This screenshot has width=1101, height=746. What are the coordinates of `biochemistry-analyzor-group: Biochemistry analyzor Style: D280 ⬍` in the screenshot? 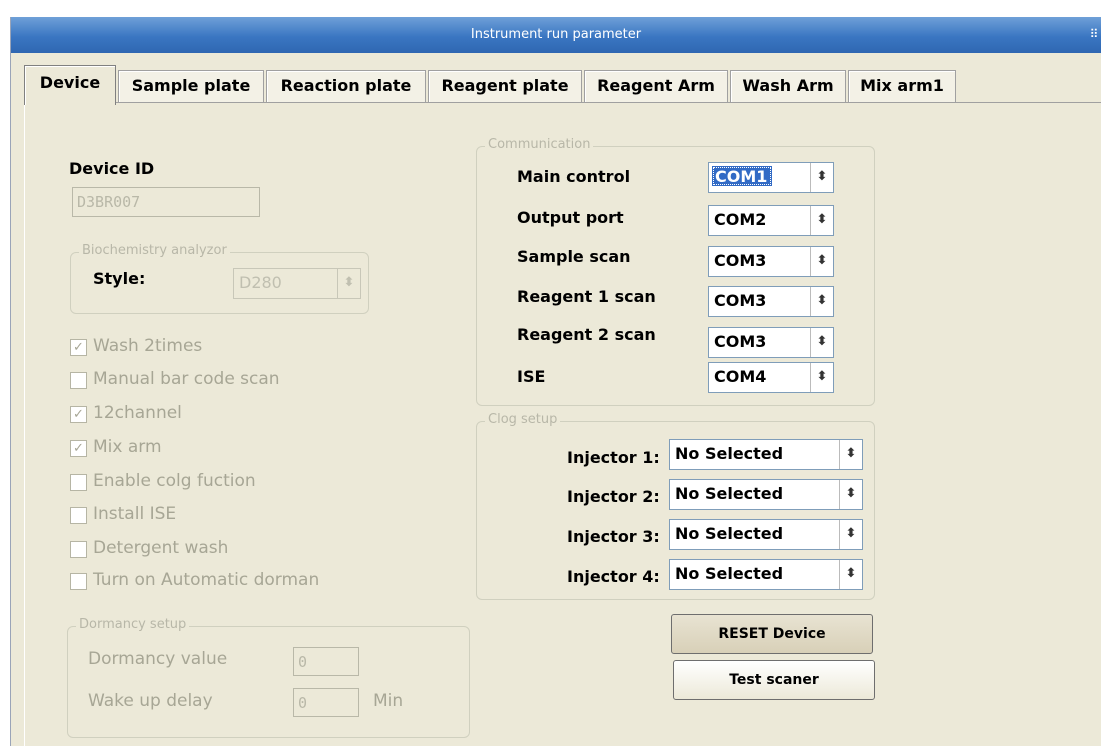 It's located at (219, 278).